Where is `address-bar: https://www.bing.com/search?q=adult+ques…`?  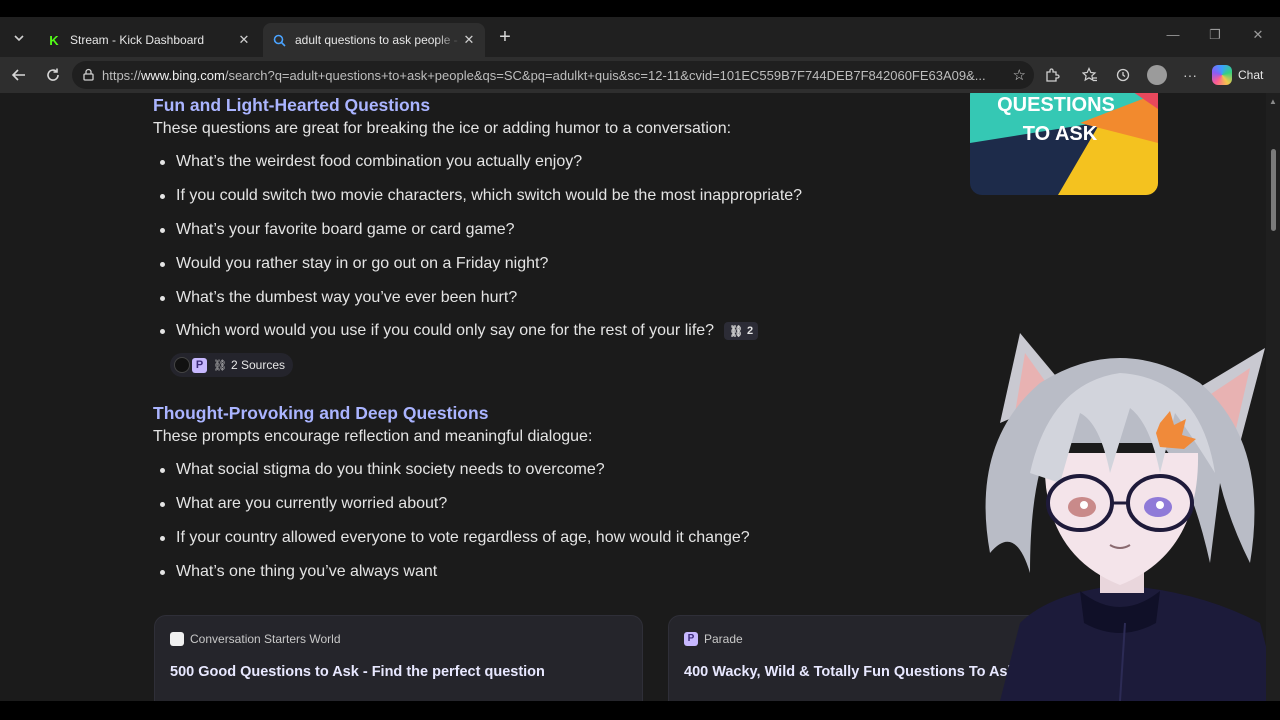 address-bar: https://www.bing.com/search?q=adult+ques… is located at coordinates (553, 75).